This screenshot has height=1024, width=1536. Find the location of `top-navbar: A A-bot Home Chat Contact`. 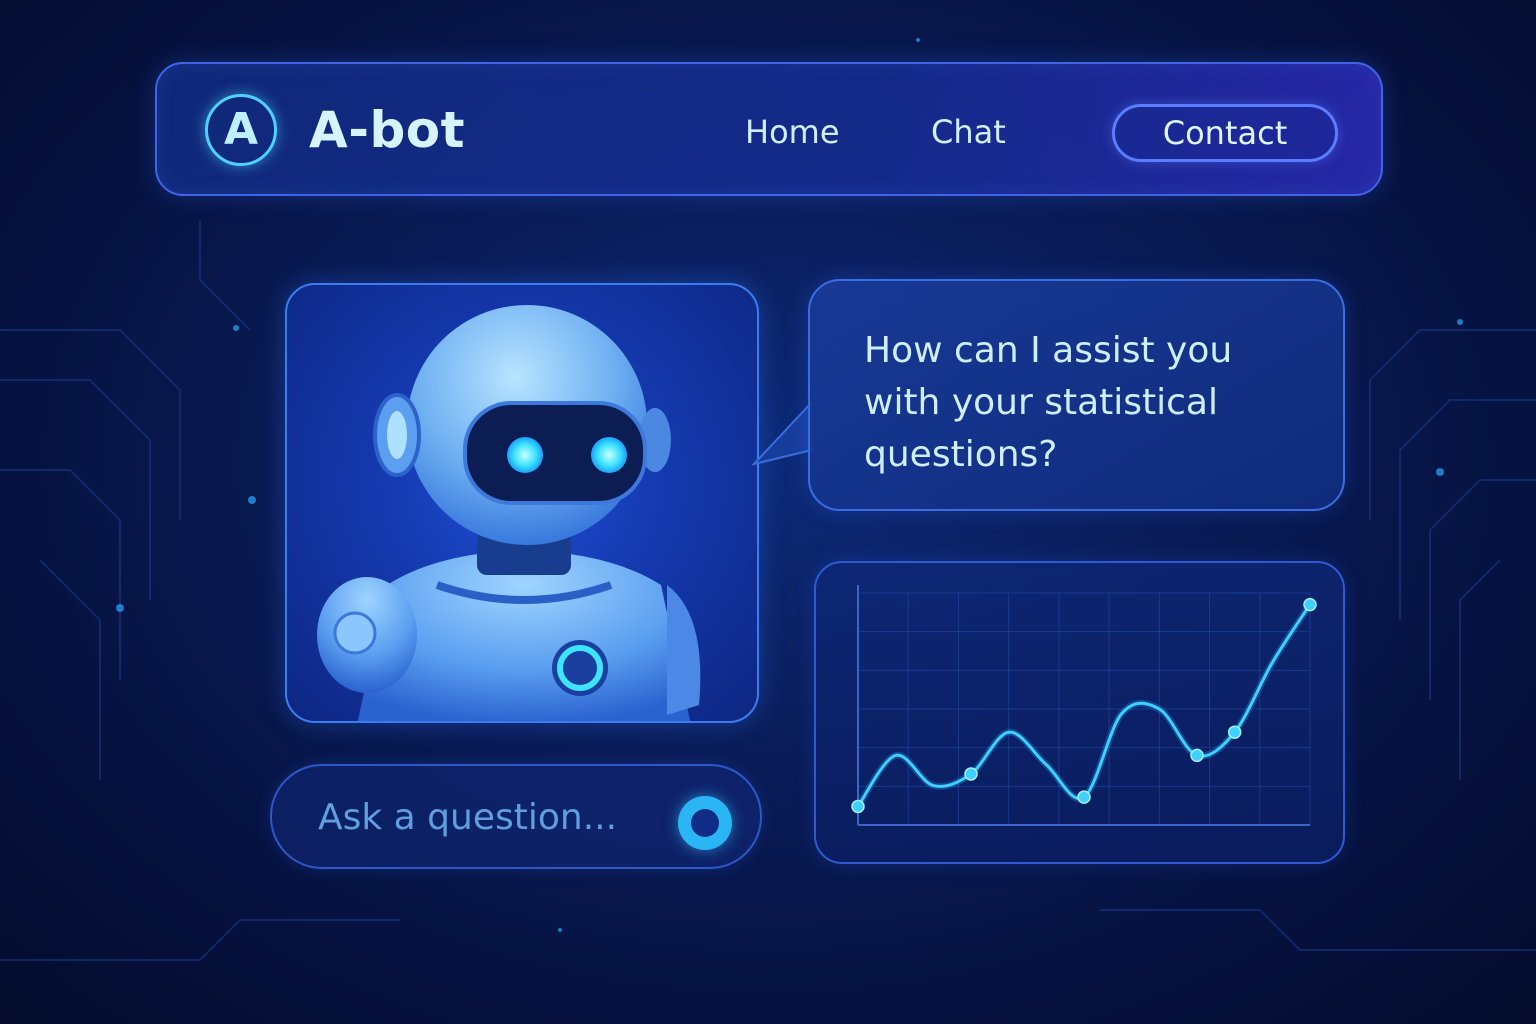

top-navbar: A A-bot Home Chat Contact is located at coordinates (769, 129).